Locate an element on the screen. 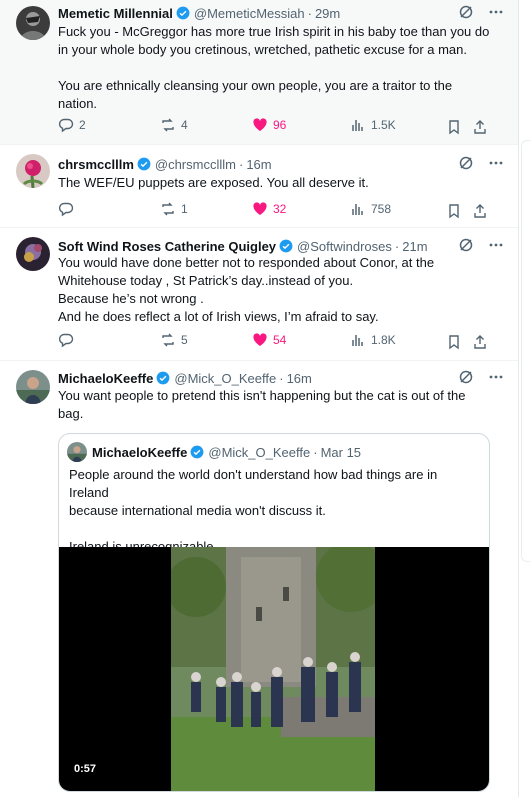 The image size is (530, 797). timestamp: 21m is located at coordinates (414, 246).